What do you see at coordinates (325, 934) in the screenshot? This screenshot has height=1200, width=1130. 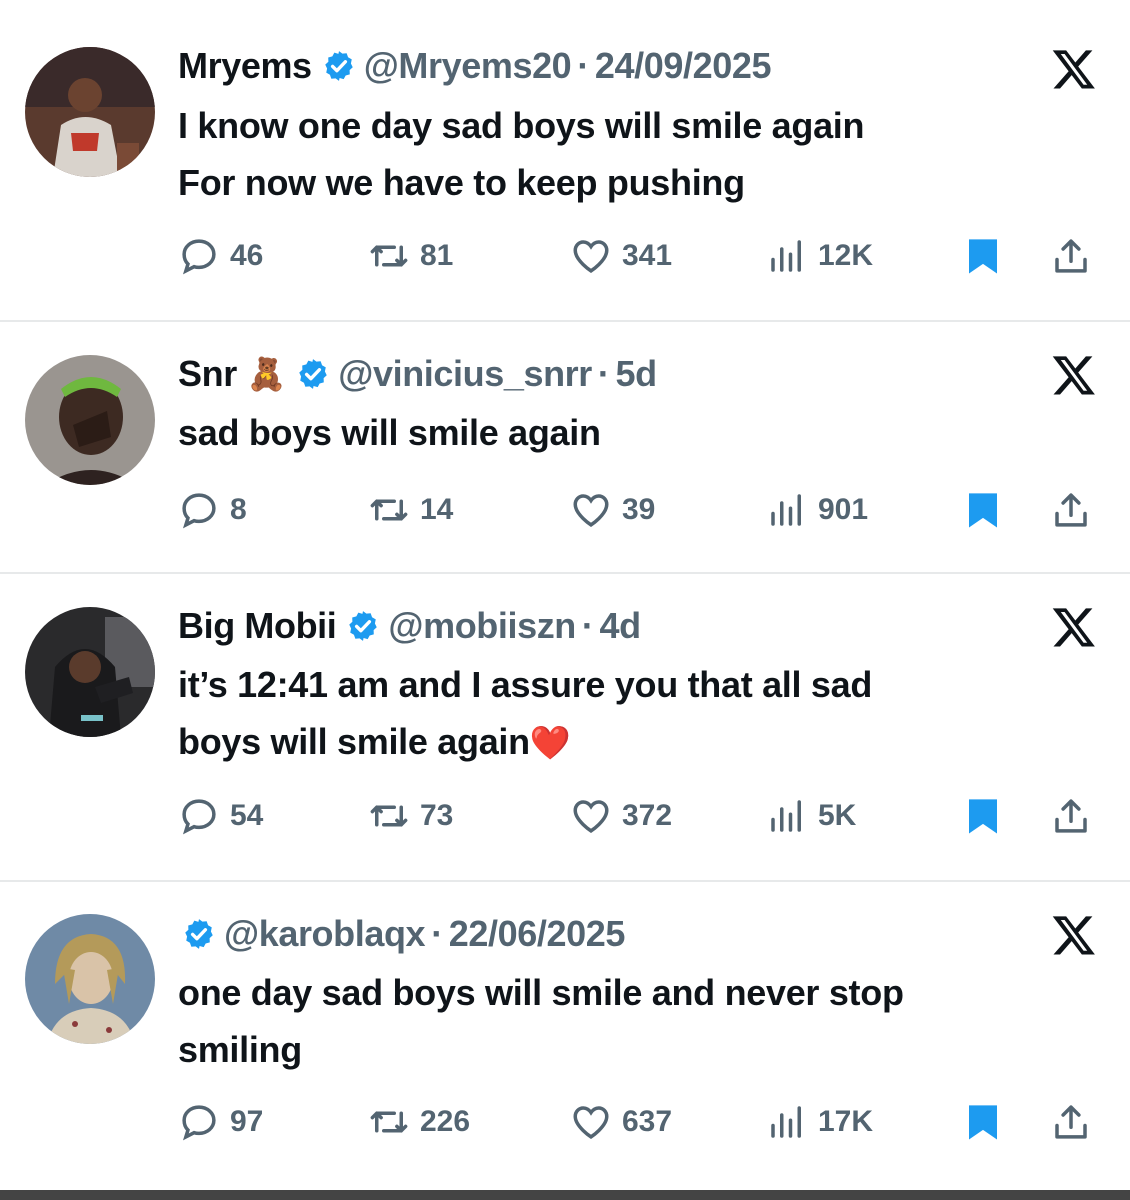 I see `user-handle: @karoblaqx` at bounding box center [325, 934].